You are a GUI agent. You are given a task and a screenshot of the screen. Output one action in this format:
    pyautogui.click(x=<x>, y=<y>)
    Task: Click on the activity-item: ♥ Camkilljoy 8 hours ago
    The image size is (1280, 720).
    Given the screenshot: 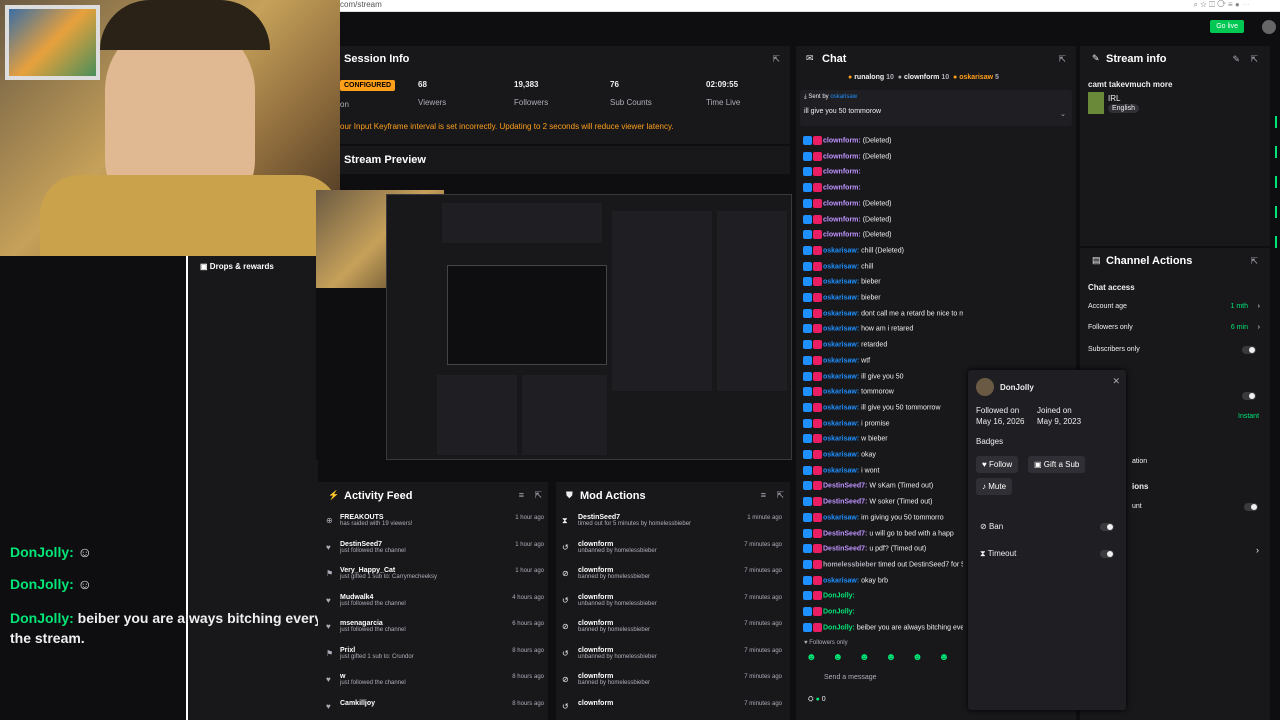 What is the action you would take?
    pyautogui.click(x=436, y=705)
    